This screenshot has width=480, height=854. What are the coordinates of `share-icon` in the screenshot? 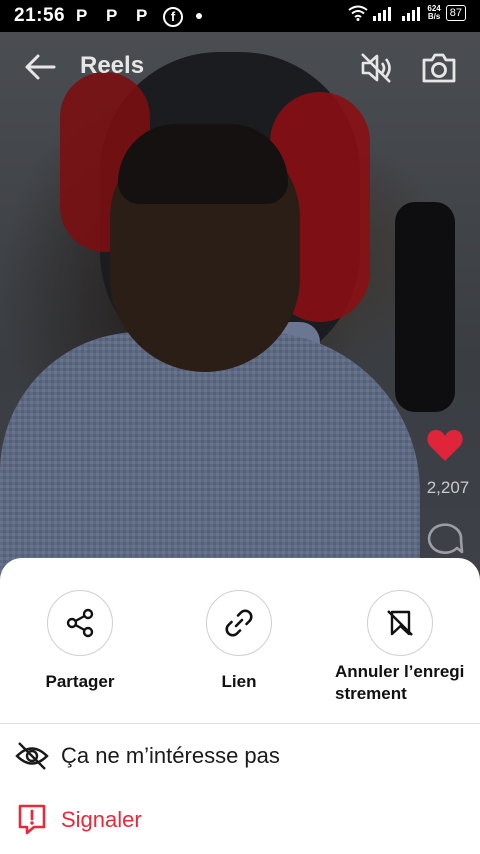 It's located at (80, 623).